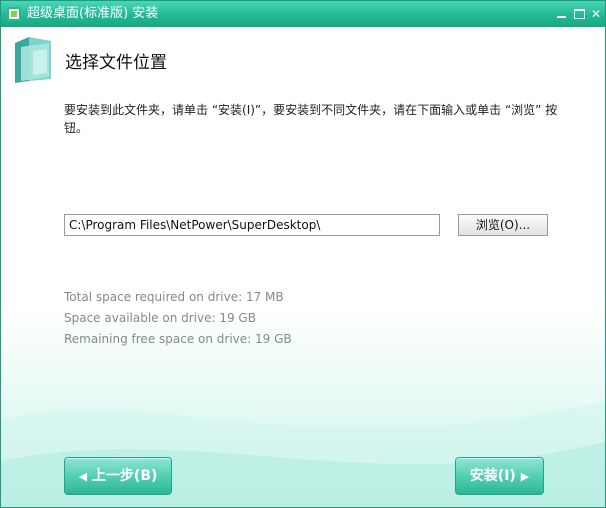 The image size is (606, 508). What do you see at coordinates (596, 14) in the screenshot?
I see `close-icon: ✕` at bounding box center [596, 14].